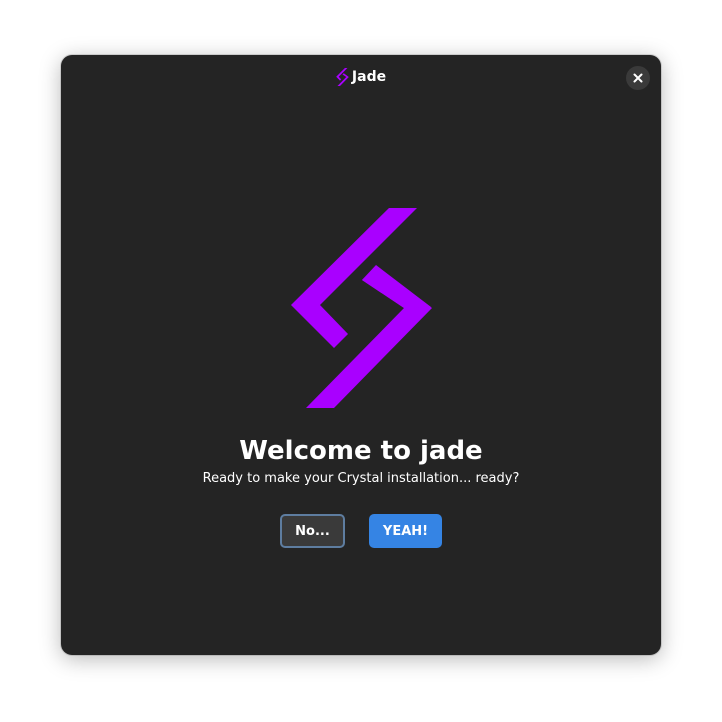 The image size is (722, 722). What do you see at coordinates (361, 451) in the screenshot?
I see `welcome-heading: Welcome to jade` at bounding box center [361, 451].